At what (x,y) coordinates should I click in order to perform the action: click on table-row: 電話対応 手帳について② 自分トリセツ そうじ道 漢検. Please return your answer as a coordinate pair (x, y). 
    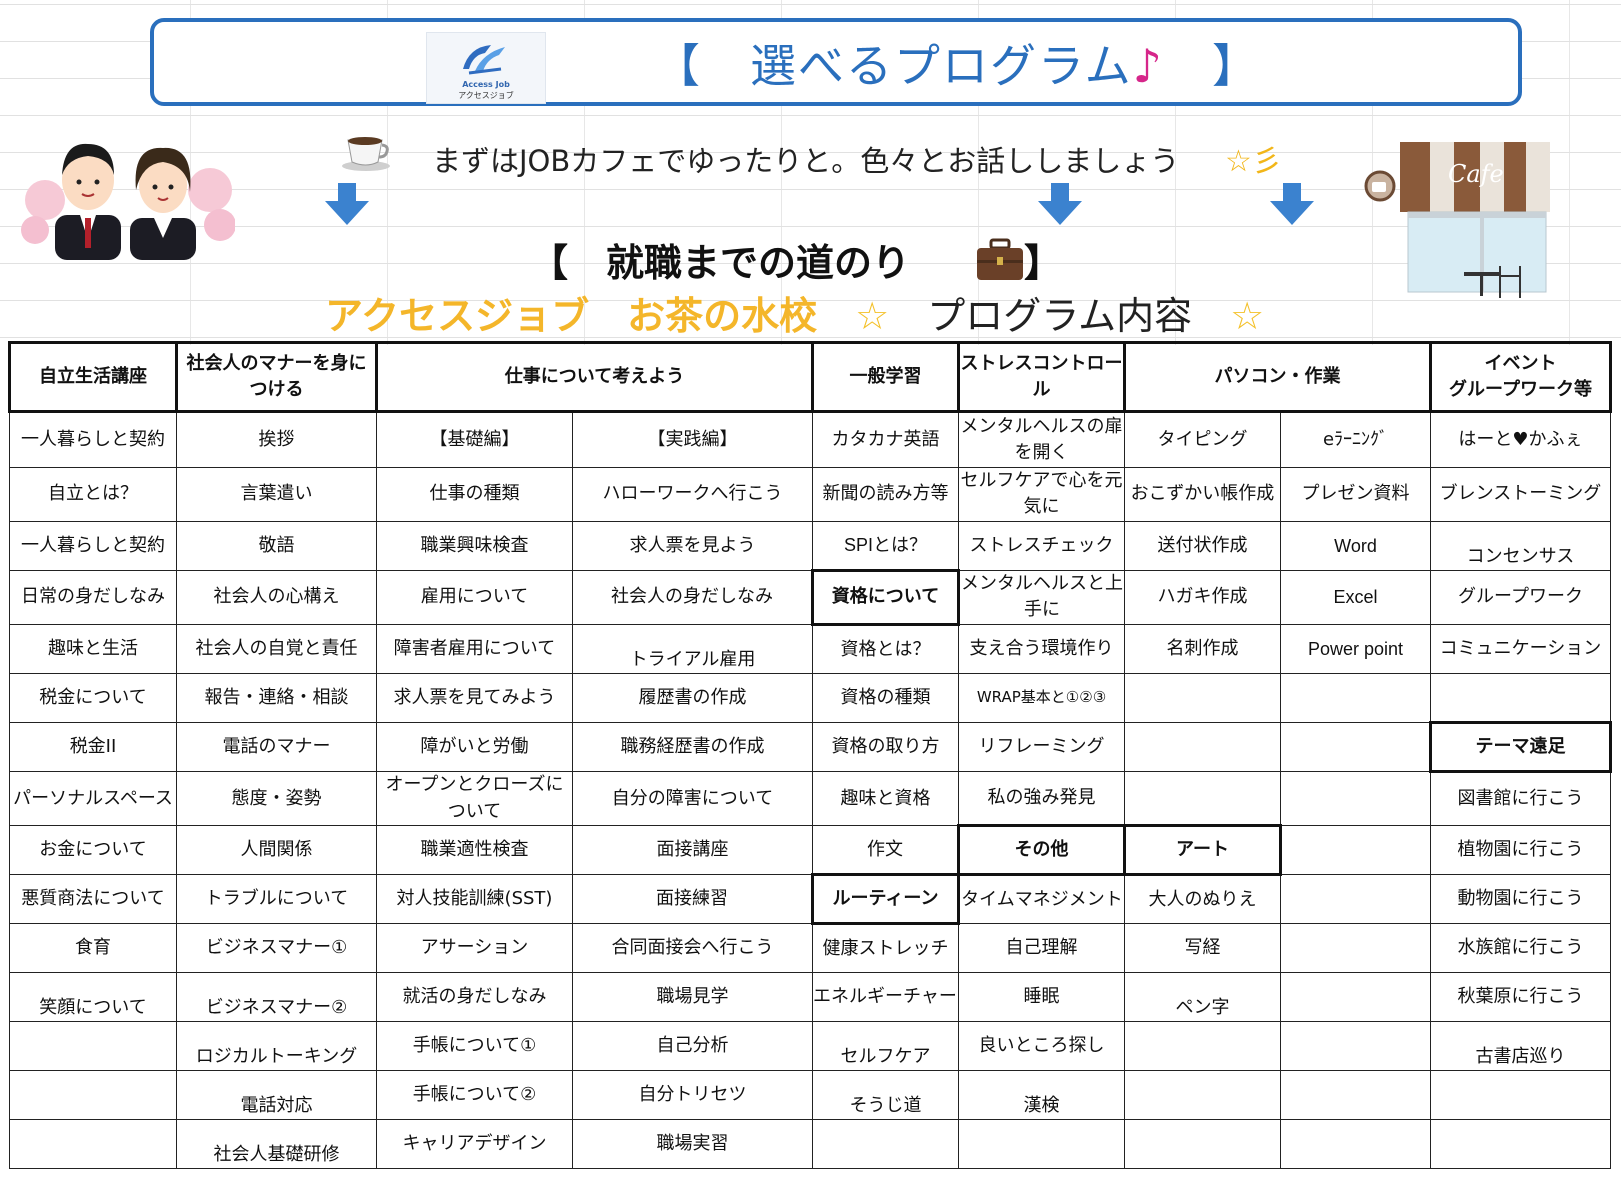
    Looking at the image, I should click on (810, 1094).